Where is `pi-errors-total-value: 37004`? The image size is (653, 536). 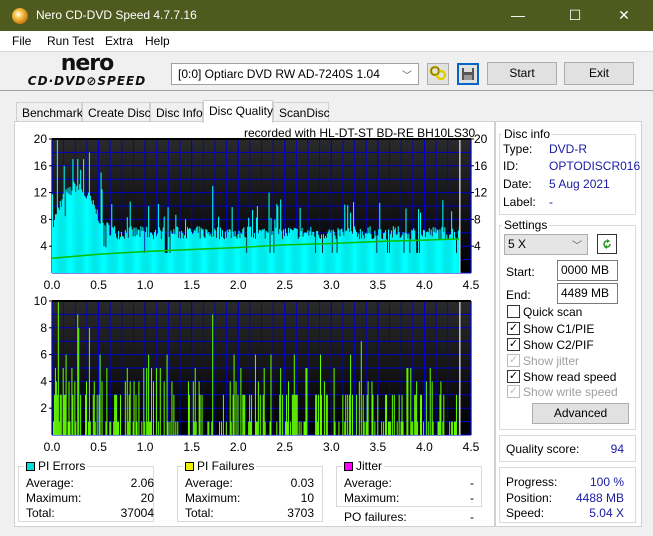
pi-errors-total-value: 37004 is located at coordinates (137, 513).